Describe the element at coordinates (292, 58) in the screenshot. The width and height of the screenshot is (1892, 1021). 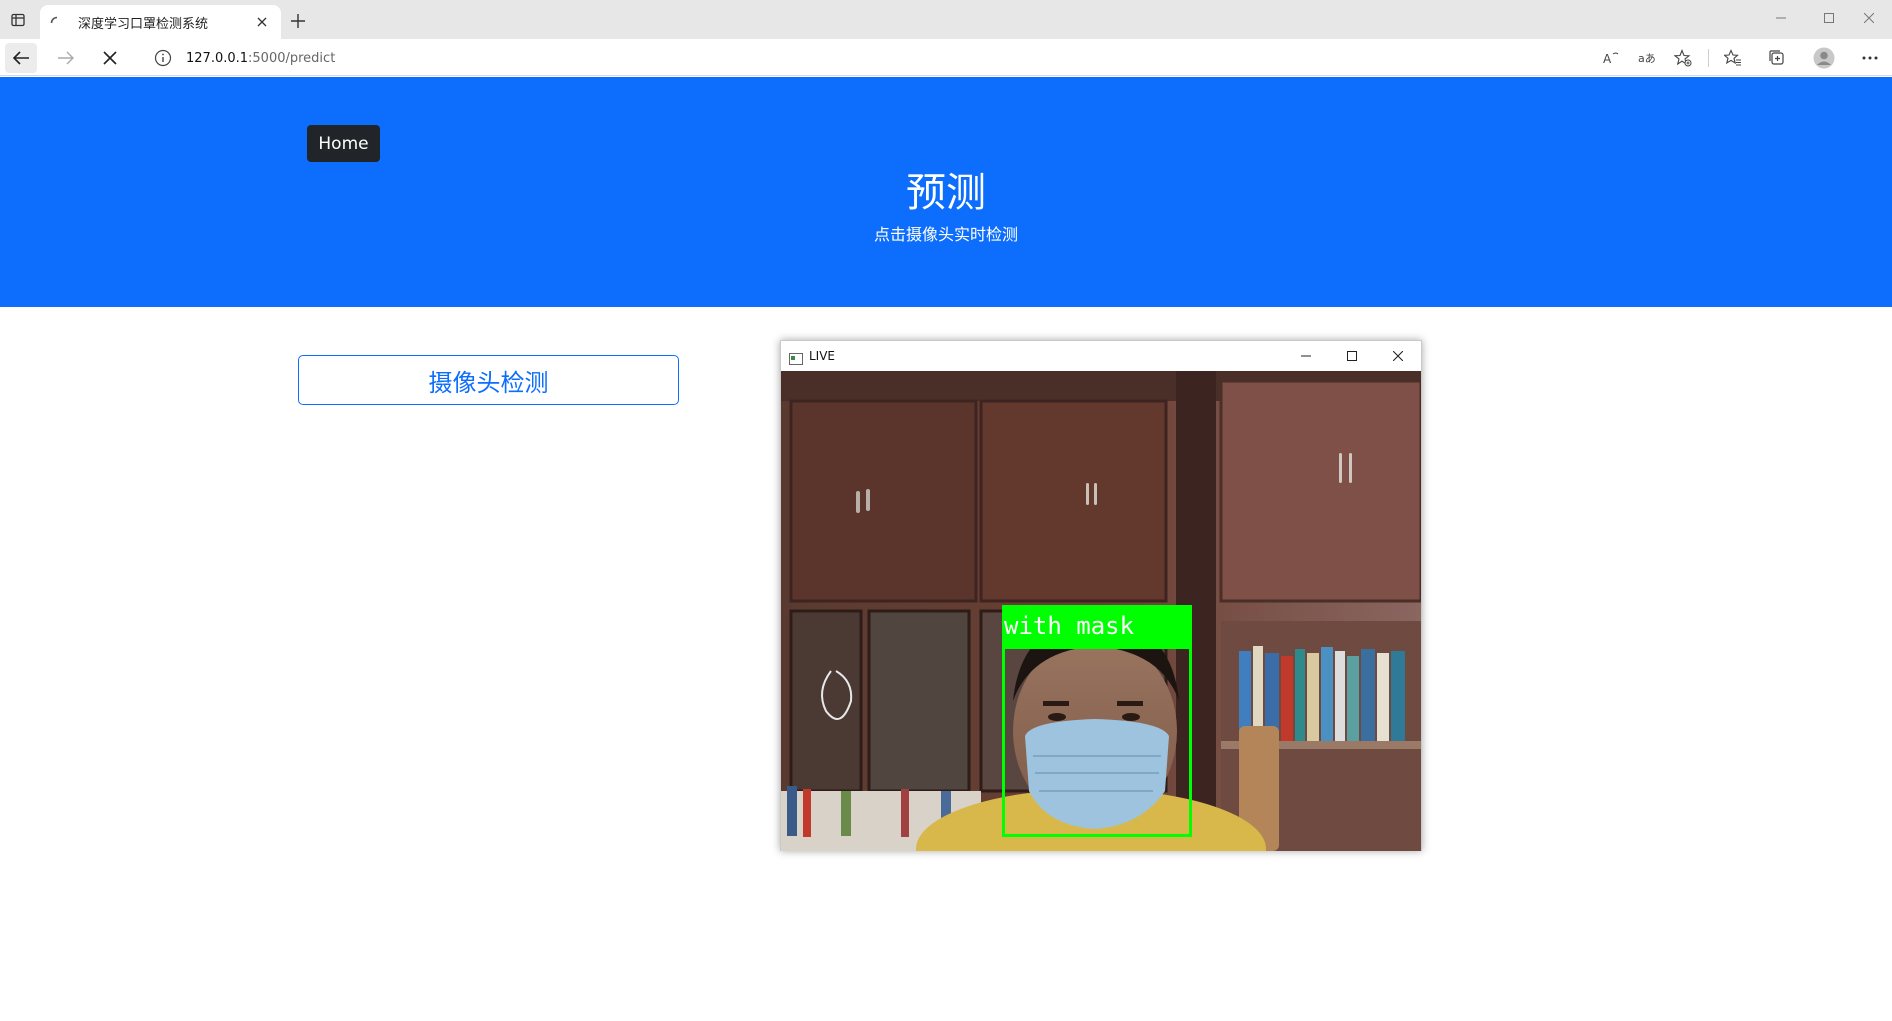
I see `url-path: :5000/predict` at that location.